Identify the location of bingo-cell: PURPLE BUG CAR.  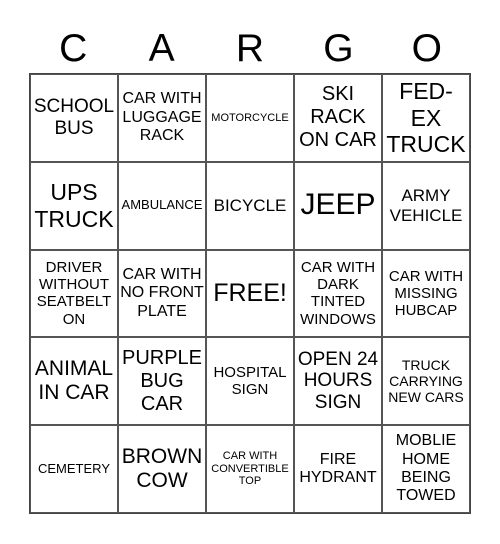
(162, 381).